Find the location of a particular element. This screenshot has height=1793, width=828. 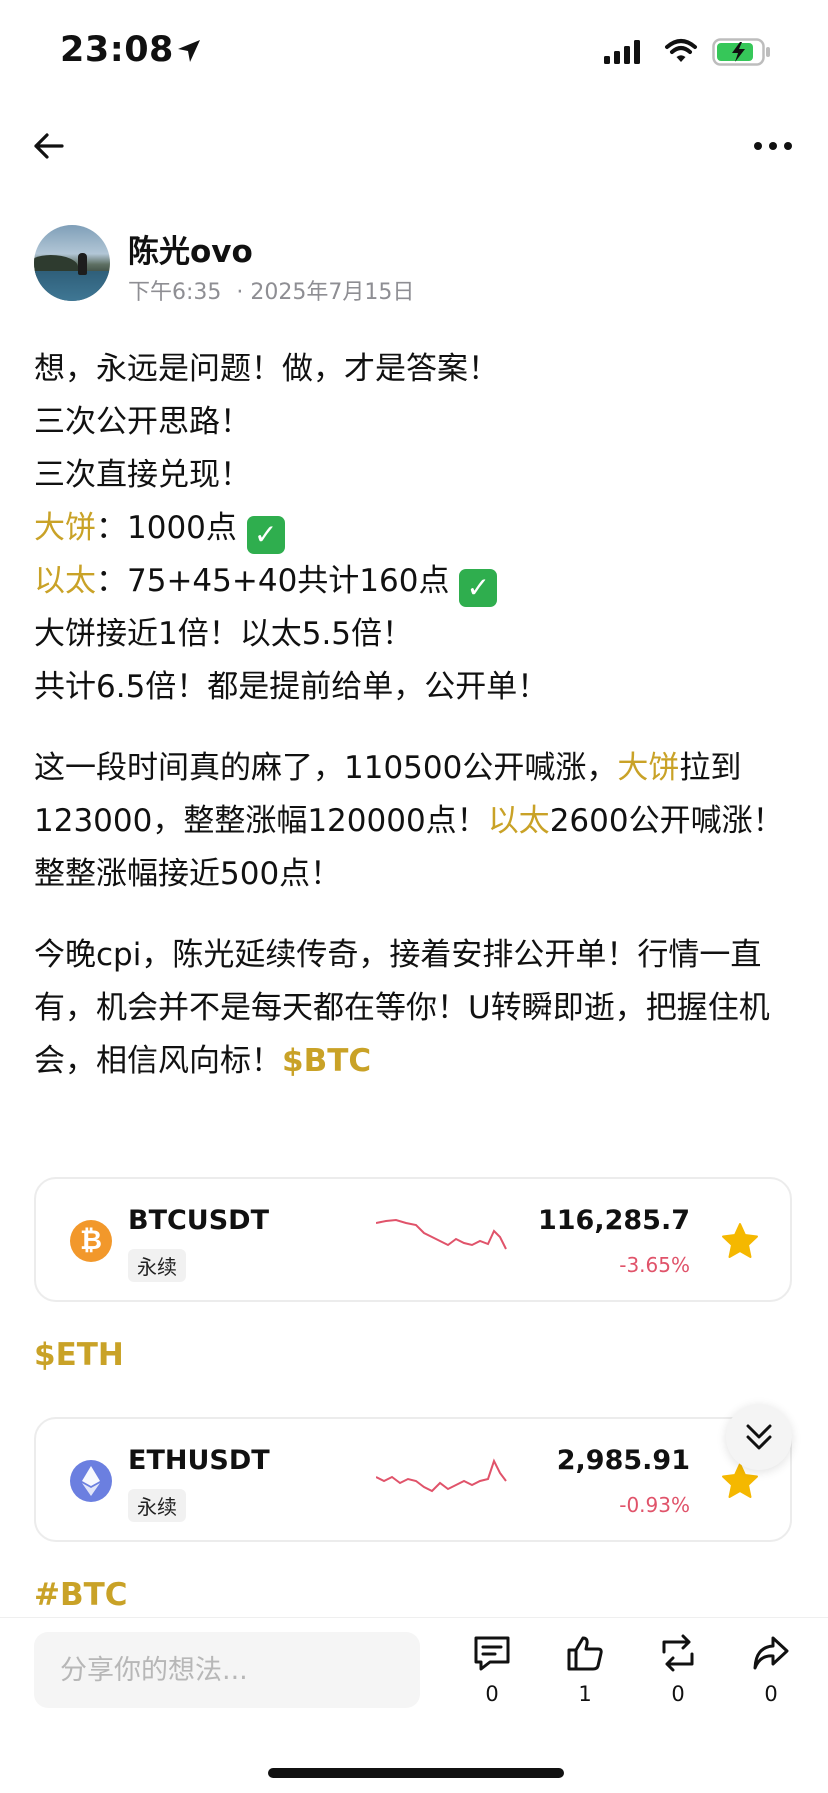

ethereum-icon is located at coordinates (91, 1481).